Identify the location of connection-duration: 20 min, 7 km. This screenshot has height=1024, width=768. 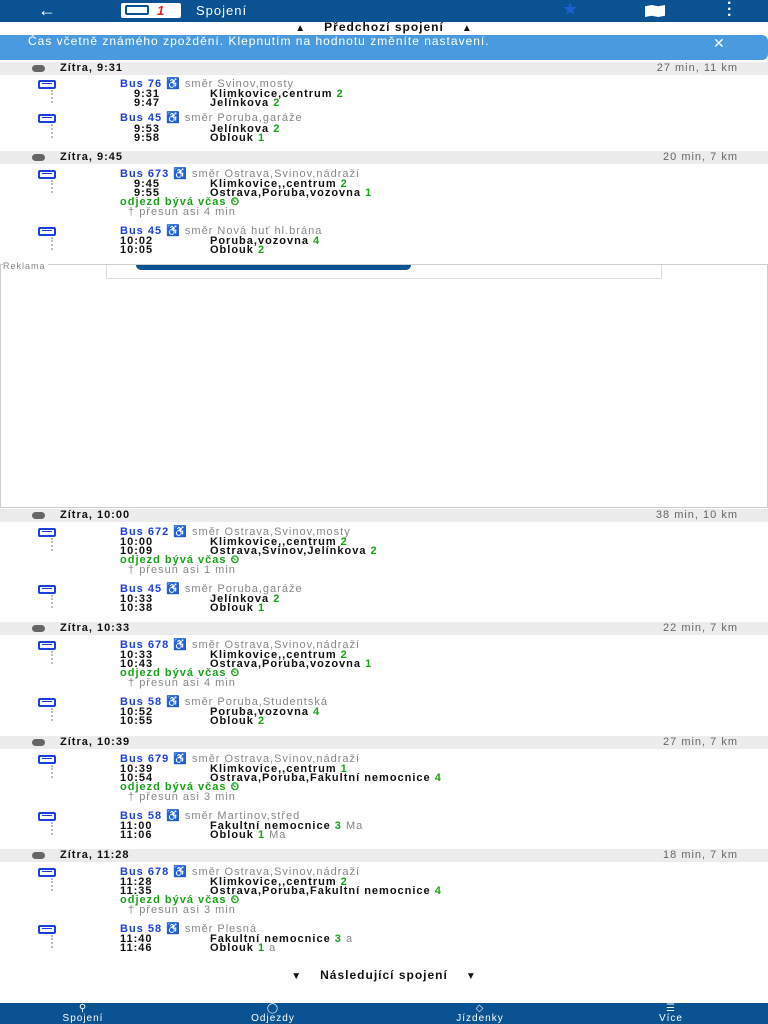
(700, 157).